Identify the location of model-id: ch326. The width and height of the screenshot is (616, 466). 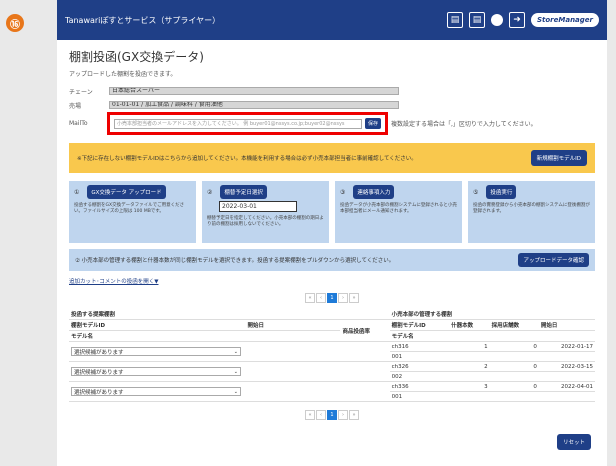
(419, 366).